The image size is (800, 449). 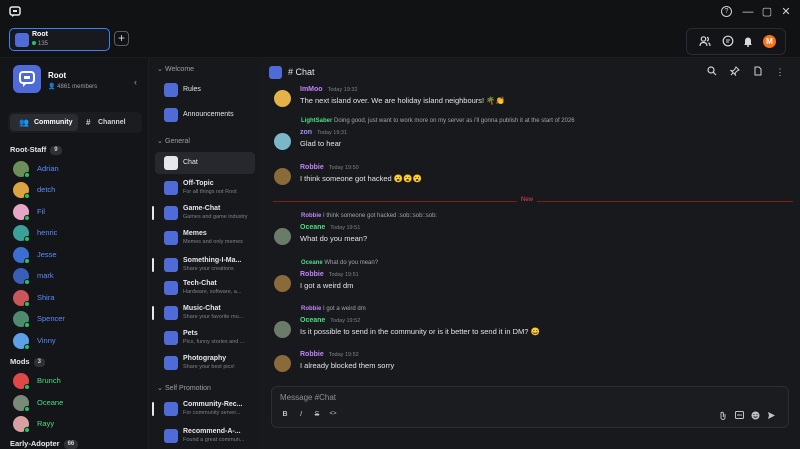 What do you see at coordinates (342, 90) in the screenshot?
I see `message-timestamp: Today 19:32` at bounding box center [342, 90].